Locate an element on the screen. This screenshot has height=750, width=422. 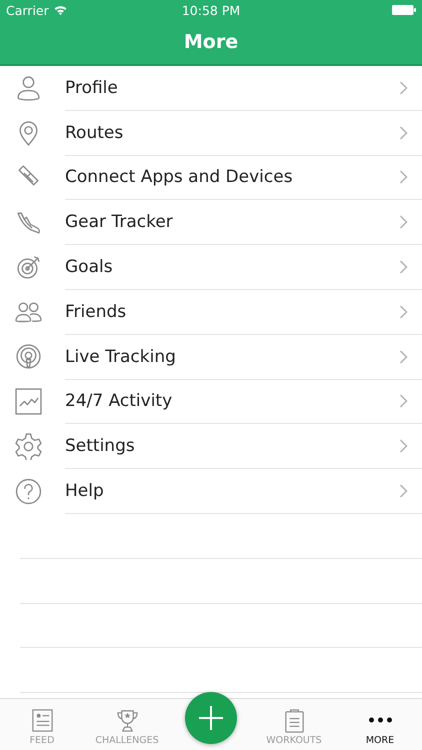
status-time: 10:58 PM is located at coordinates (211, 10).